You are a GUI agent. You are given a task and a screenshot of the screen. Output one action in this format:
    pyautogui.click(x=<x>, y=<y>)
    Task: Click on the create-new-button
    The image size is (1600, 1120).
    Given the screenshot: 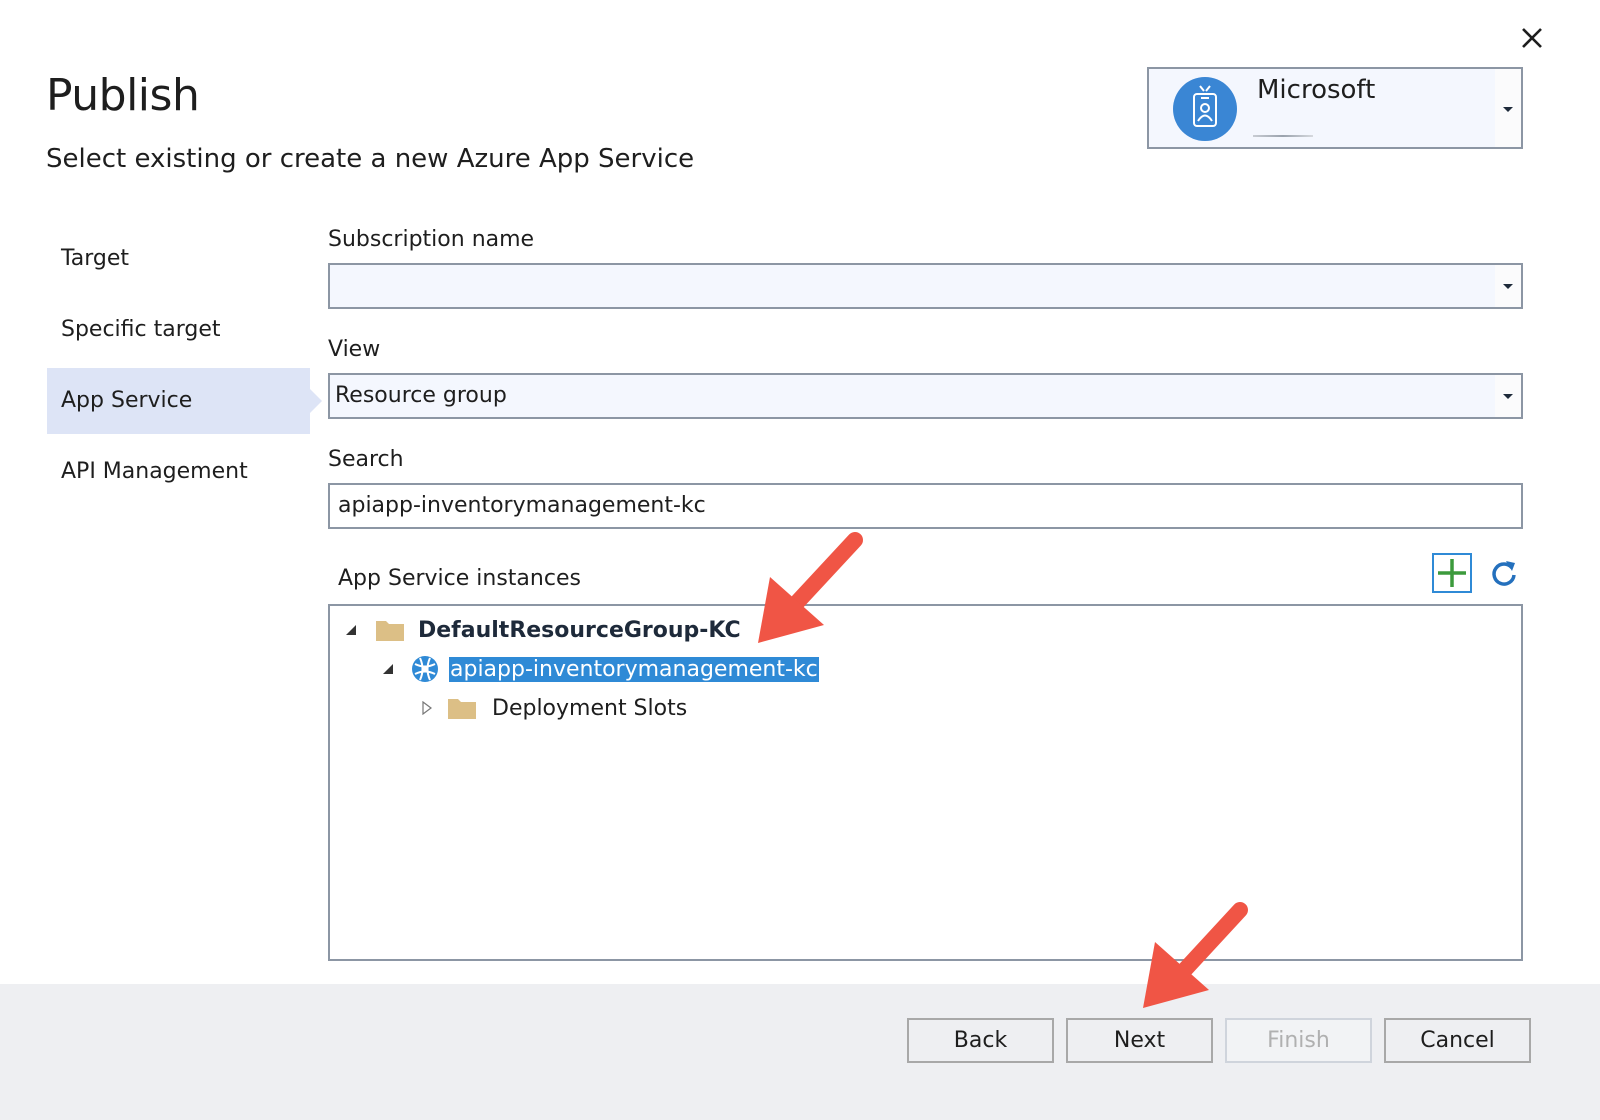 What is the action you would take?
    pyautogui.click(x=1452, y=573)
    